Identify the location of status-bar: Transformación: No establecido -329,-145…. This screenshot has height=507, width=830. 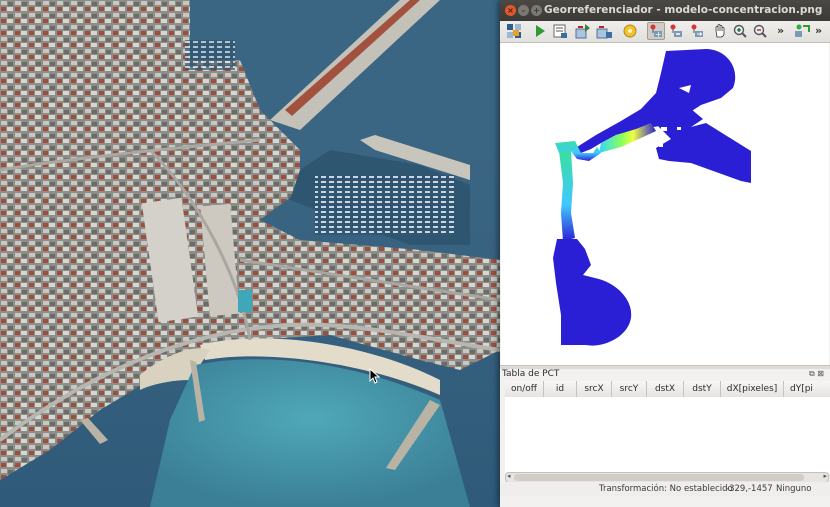
(665, 489).